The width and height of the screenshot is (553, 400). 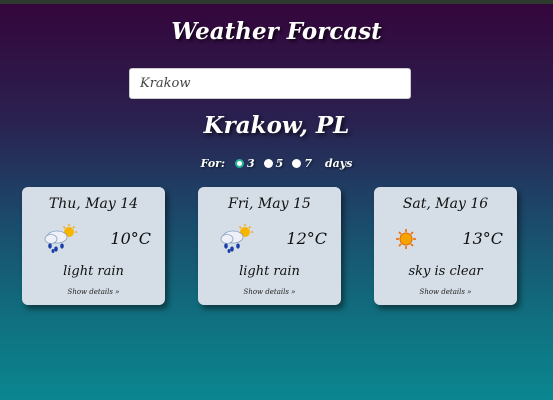 I want to click on days-option-label: 5, so click(x=279, y=163).